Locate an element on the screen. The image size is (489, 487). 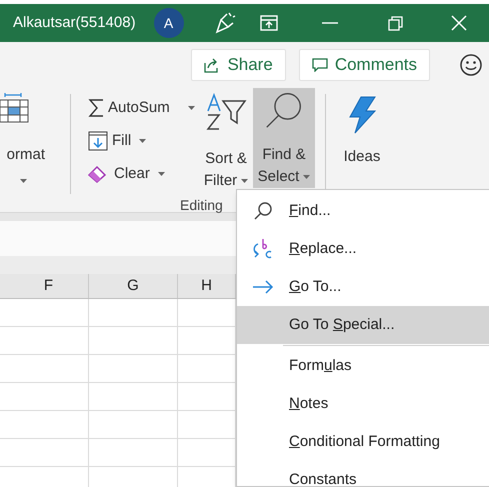
pen-icon is located at coordinates (225, 23).